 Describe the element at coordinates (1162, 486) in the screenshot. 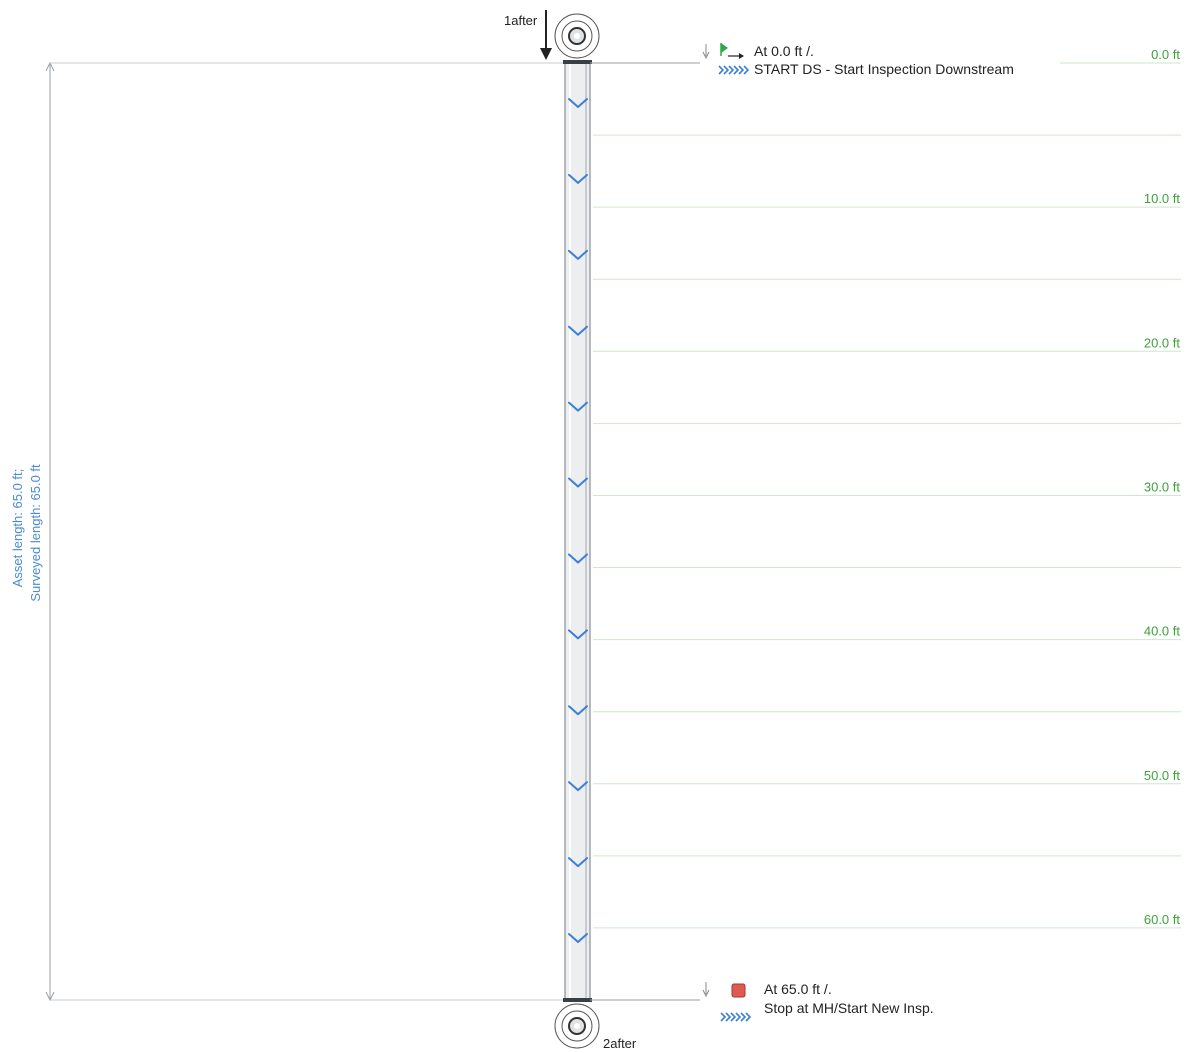

I see `distance-label: 30.0 ft` at that location.